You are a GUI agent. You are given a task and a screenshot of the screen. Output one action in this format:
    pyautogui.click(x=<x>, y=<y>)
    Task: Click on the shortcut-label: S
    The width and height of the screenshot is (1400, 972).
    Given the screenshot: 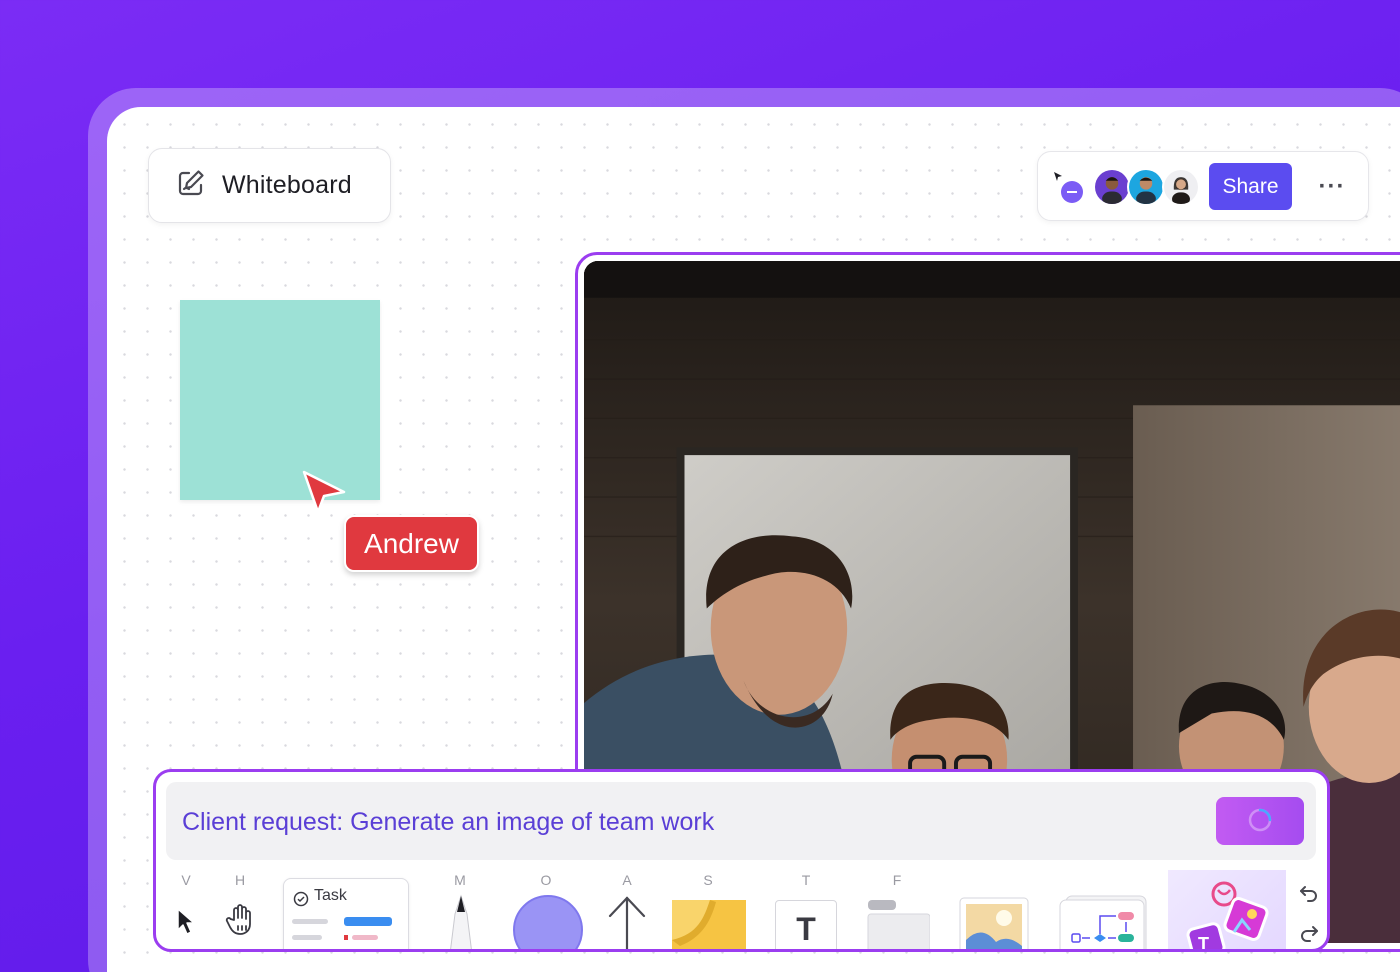 What is the action you would take?
    pyautogui.click(x=708, y=880)
    